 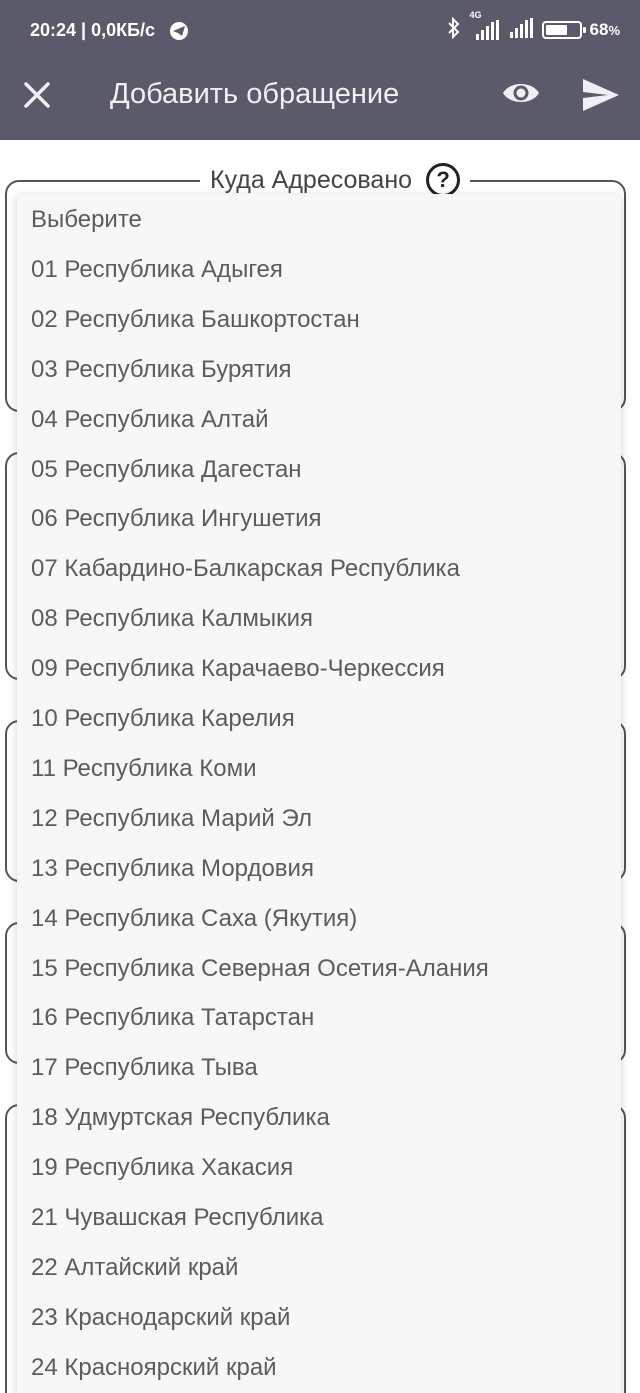 I want to click on battery-percent: 68%, so click(x=605, y=30).